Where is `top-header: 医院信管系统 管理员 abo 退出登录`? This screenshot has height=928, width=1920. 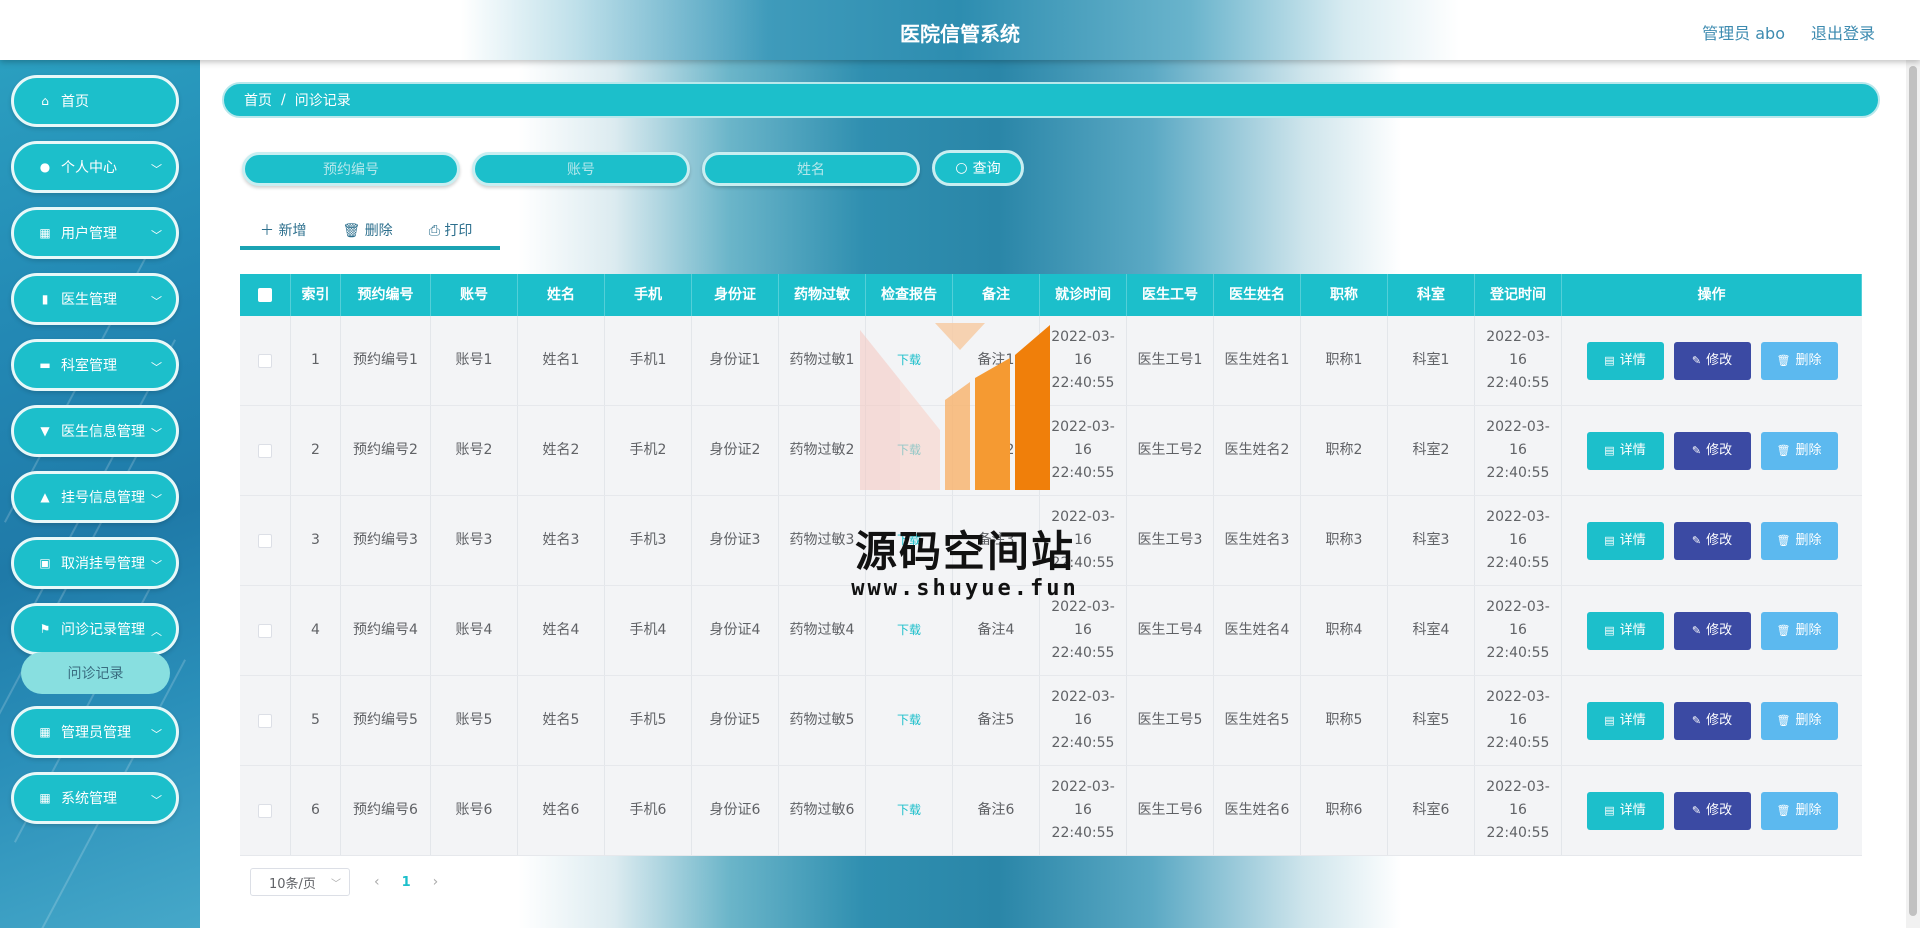
top-header: 医院信管系统 管理员 abo 退出登录 is located at coordinates (960, 30).